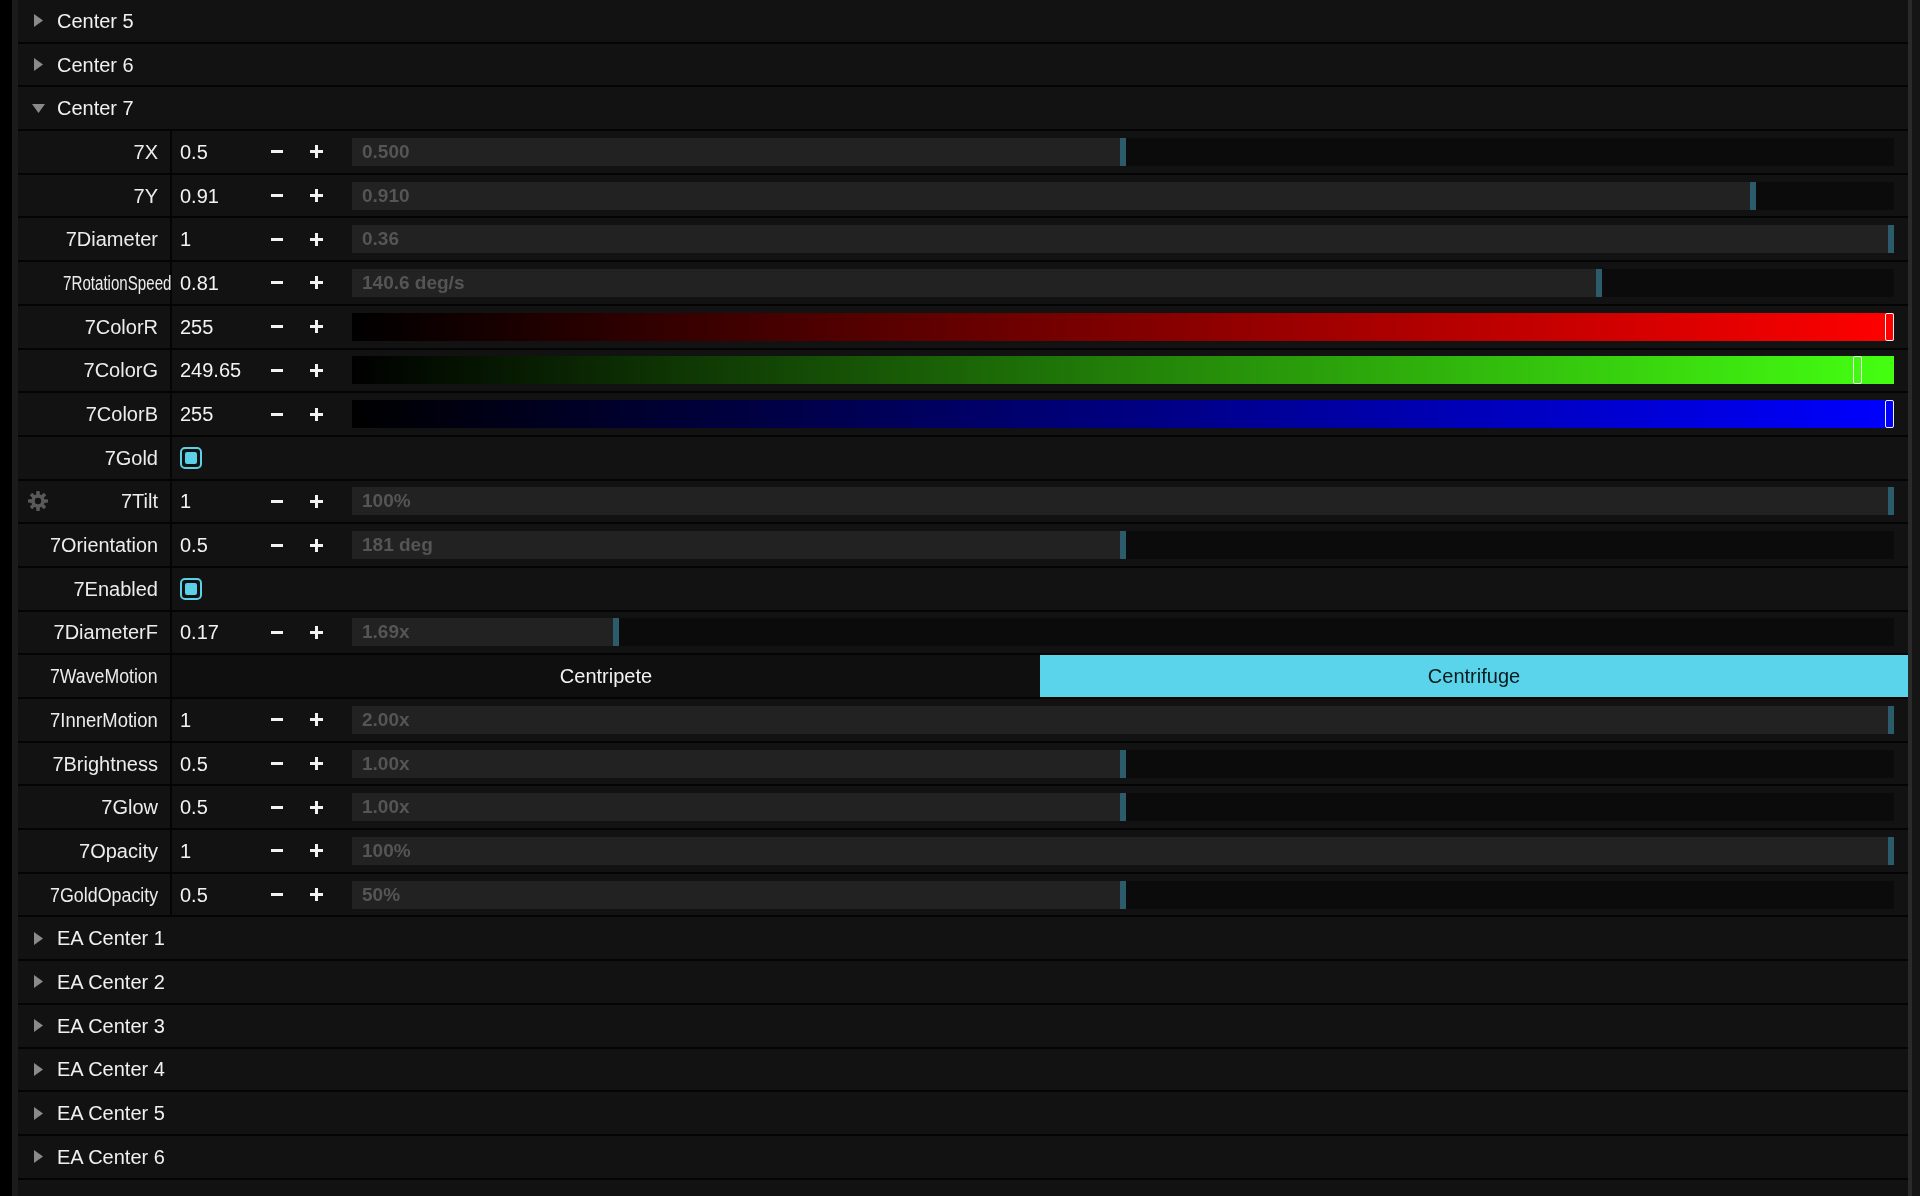  What do you see at coordinates (104, 676) in the screenshot?
I see `parameter-label: 7WaveMotion` at bounding box center [104, 676].